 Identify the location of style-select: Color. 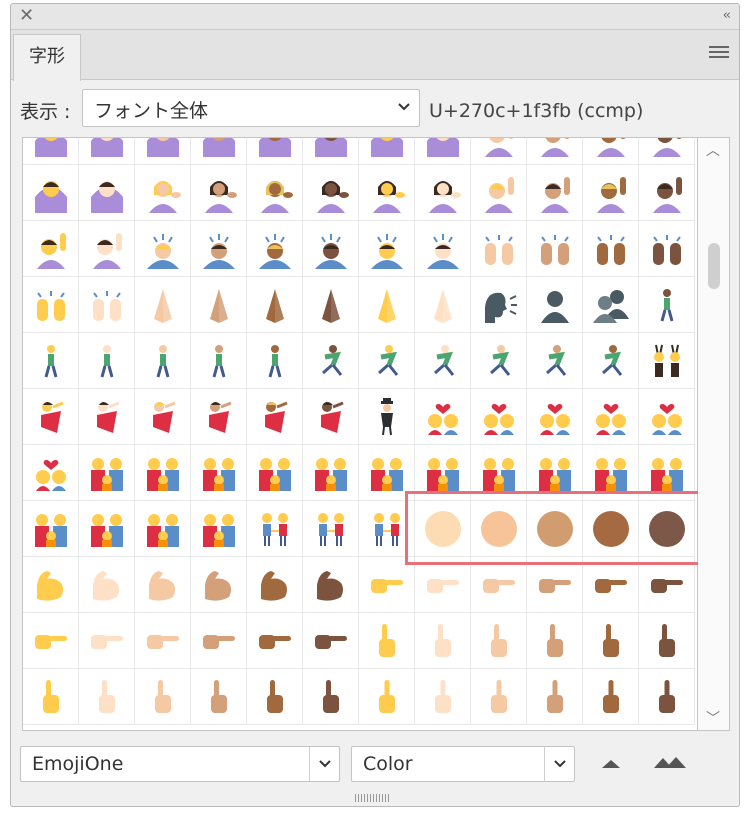
(463, 764).